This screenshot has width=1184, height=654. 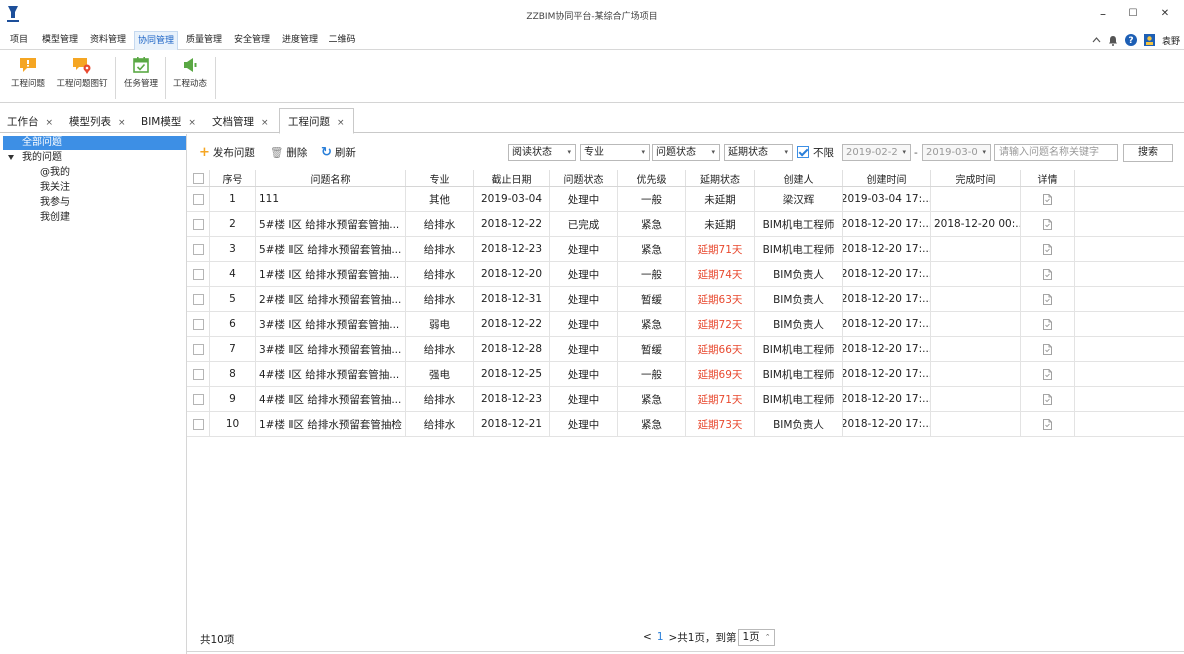 I want to click on maximize-button: ☐, so click(x=1133, y=14).